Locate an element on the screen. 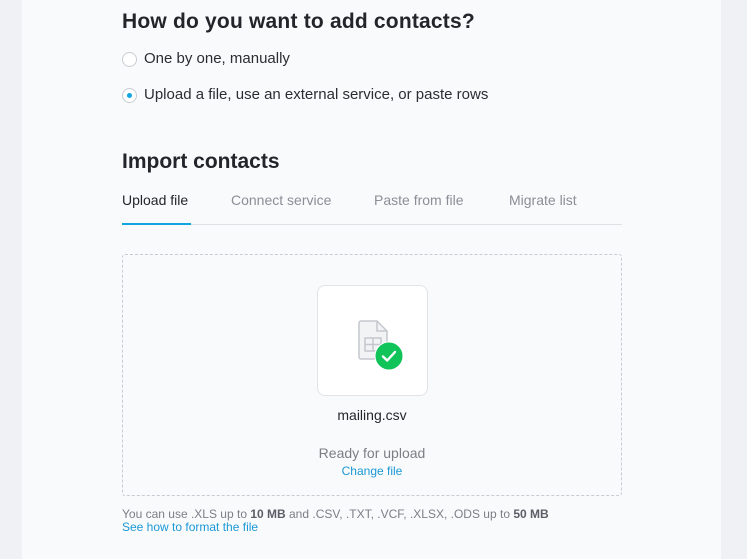  checkmark-icon is located at coordinates (389, 356).